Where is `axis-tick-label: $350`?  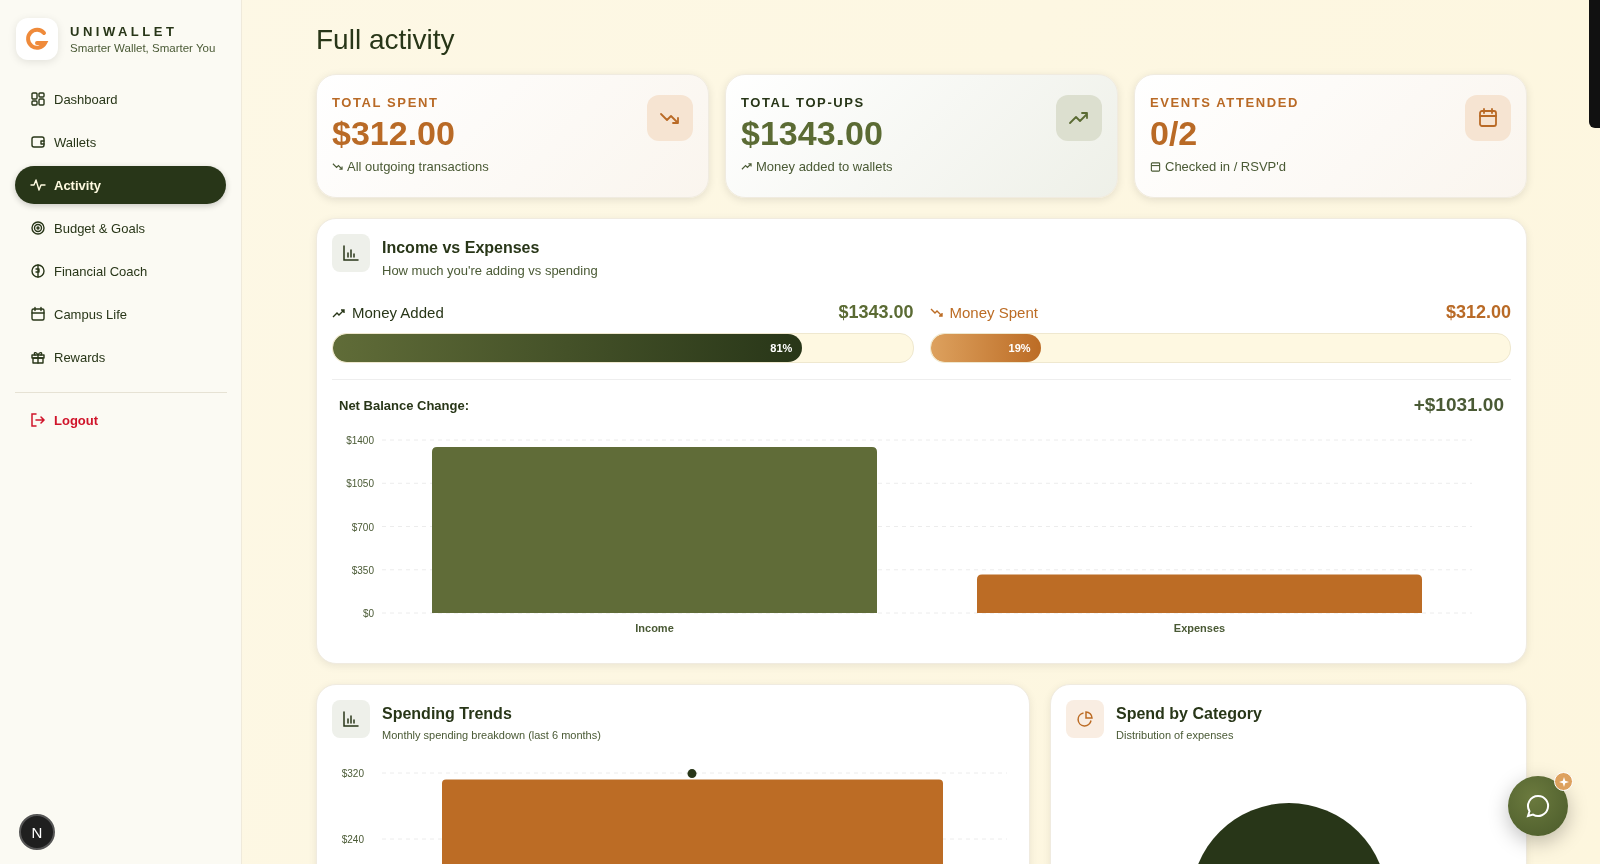 axis-tick-label: $350 is located at coordinates (362, 570).